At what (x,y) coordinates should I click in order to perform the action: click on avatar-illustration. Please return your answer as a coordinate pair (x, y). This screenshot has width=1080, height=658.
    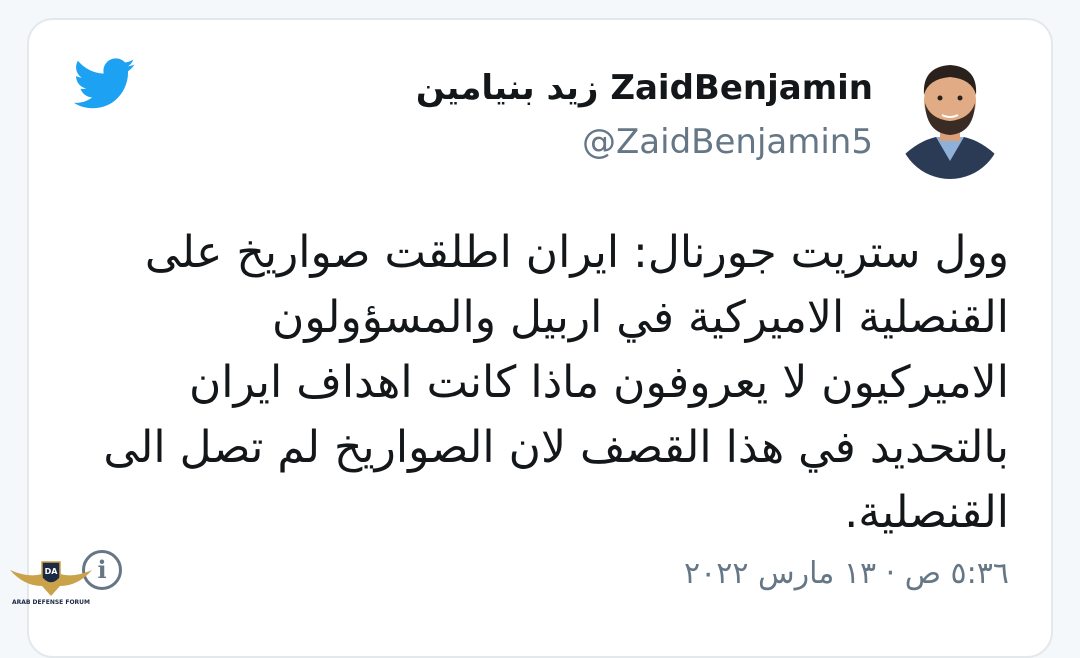
    Looking at the image, I should click on (950, 116).